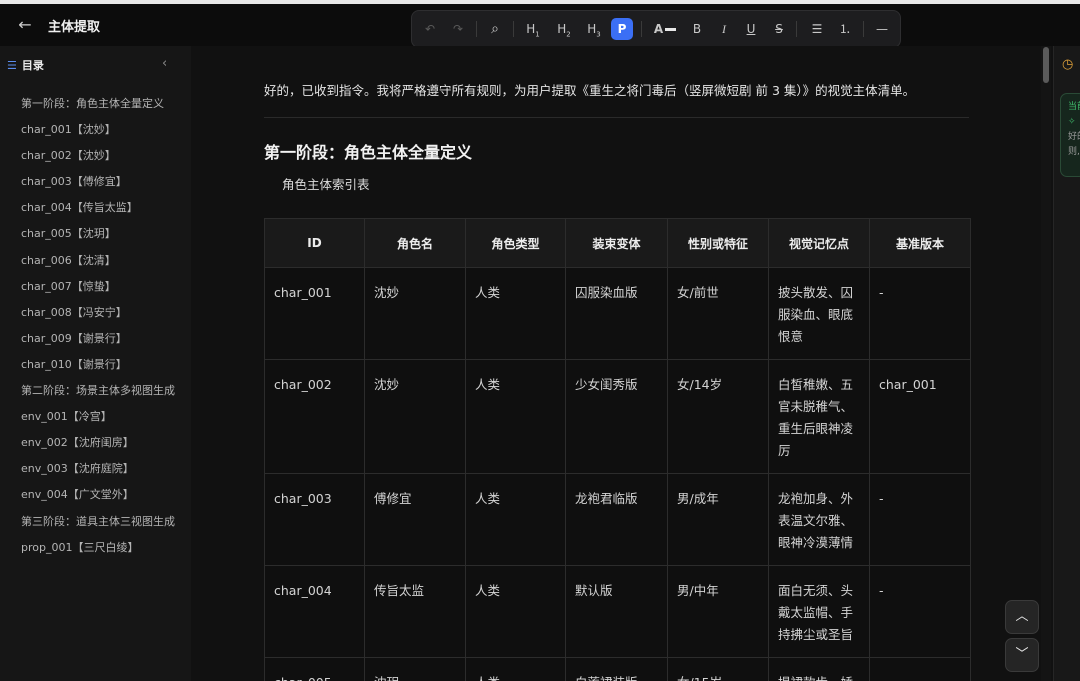 The height and width of the screenshot is (681, 1080). I want to click on cell-gender: 女/14岁, so click(718, 416).